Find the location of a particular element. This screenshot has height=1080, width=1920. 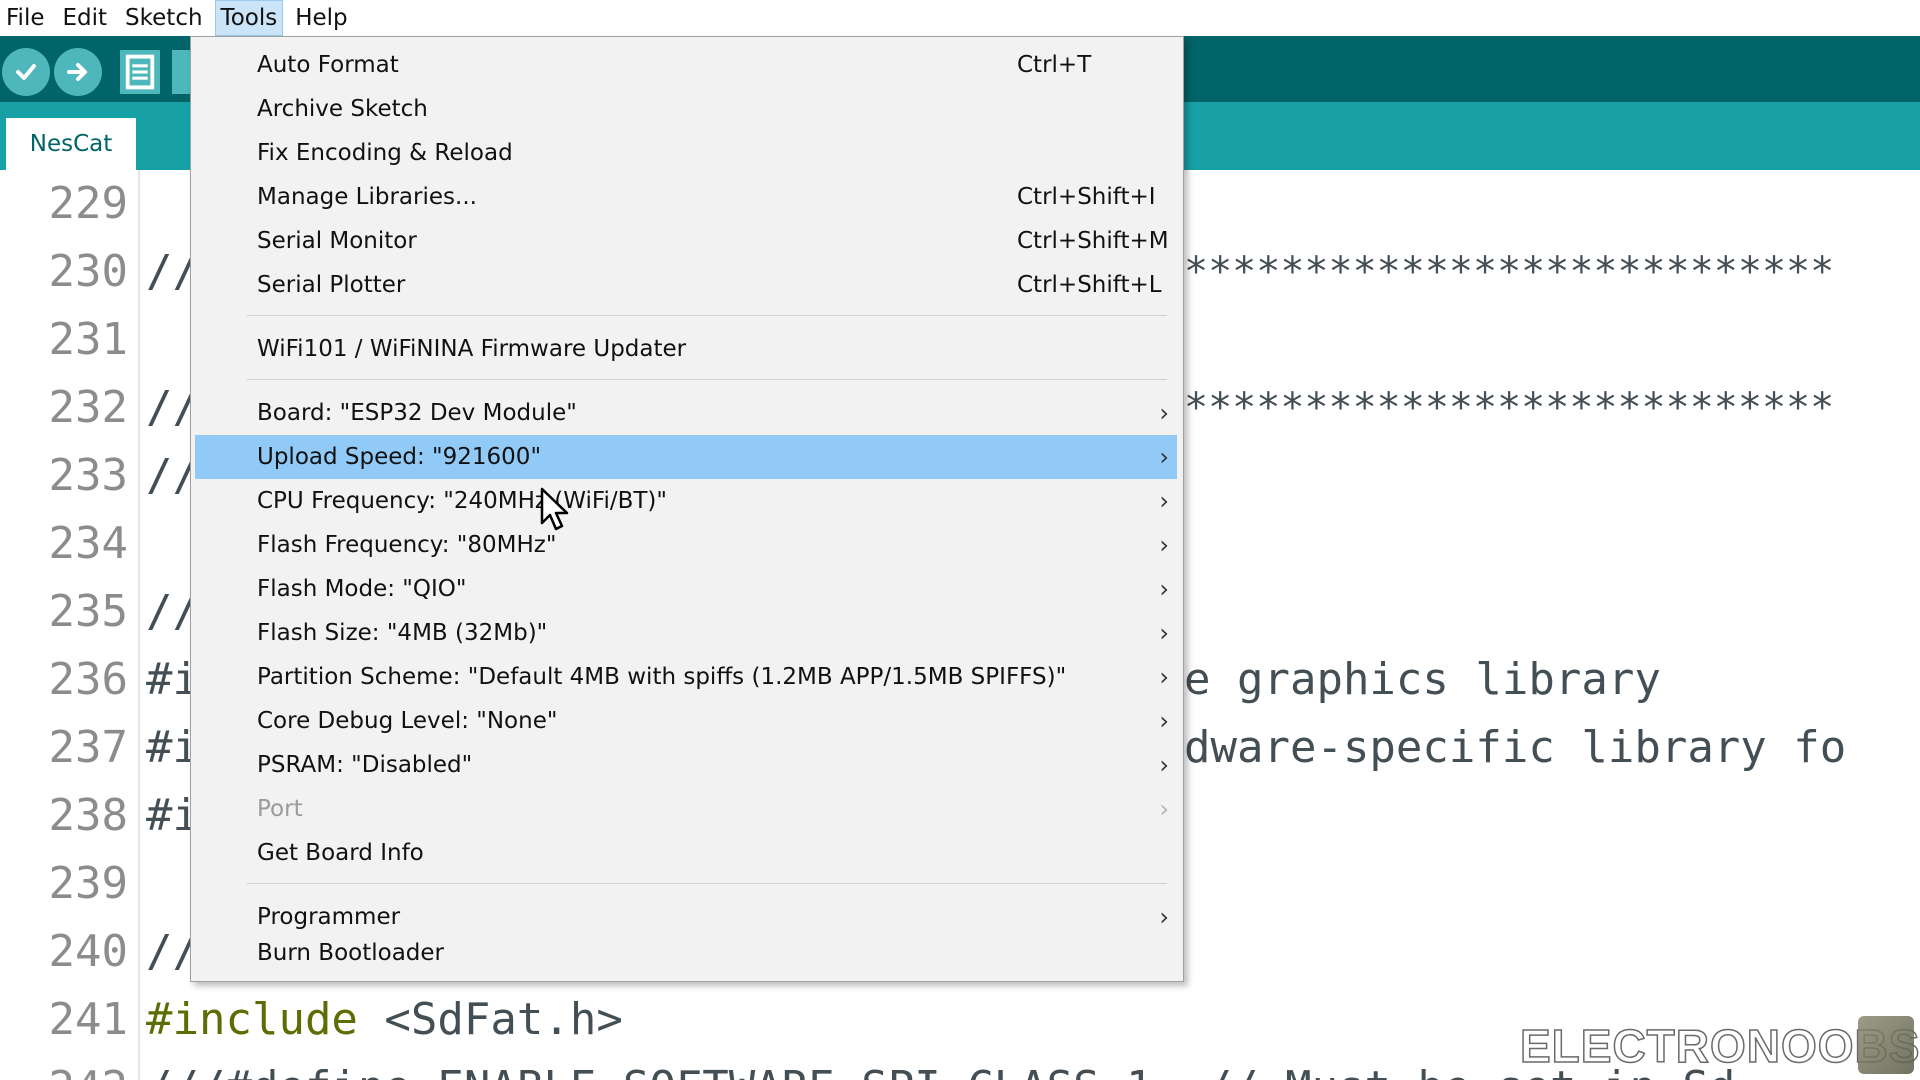

menu-item-label: Fix Encoding & Reload is located at coordinates (385, 153).